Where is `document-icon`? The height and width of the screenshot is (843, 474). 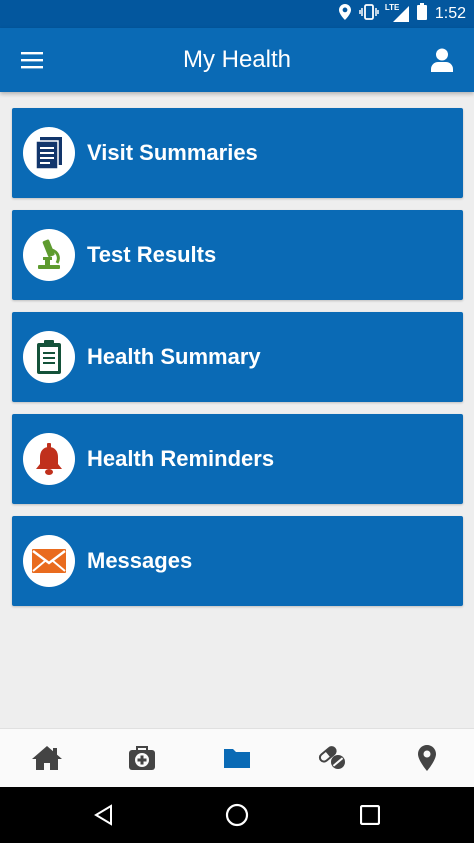 document-icon is located at coordinates (49, 153).